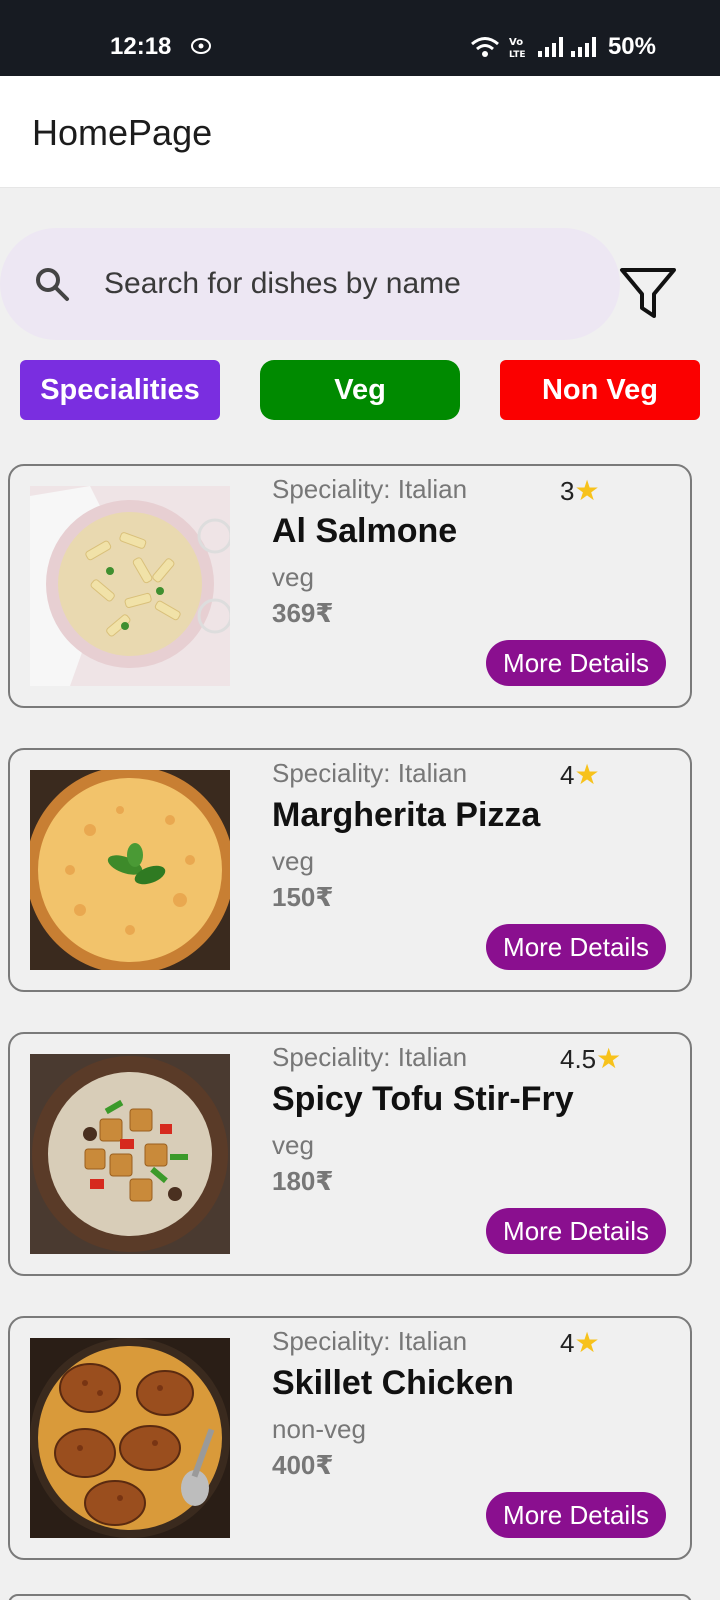 The image size is (720, 1600). What do you see at coordinates (423, 1099) in the screenshot?
I see `dish-name: Spicy Tofu Stir-Fry` at bounding box center [423, 1099].